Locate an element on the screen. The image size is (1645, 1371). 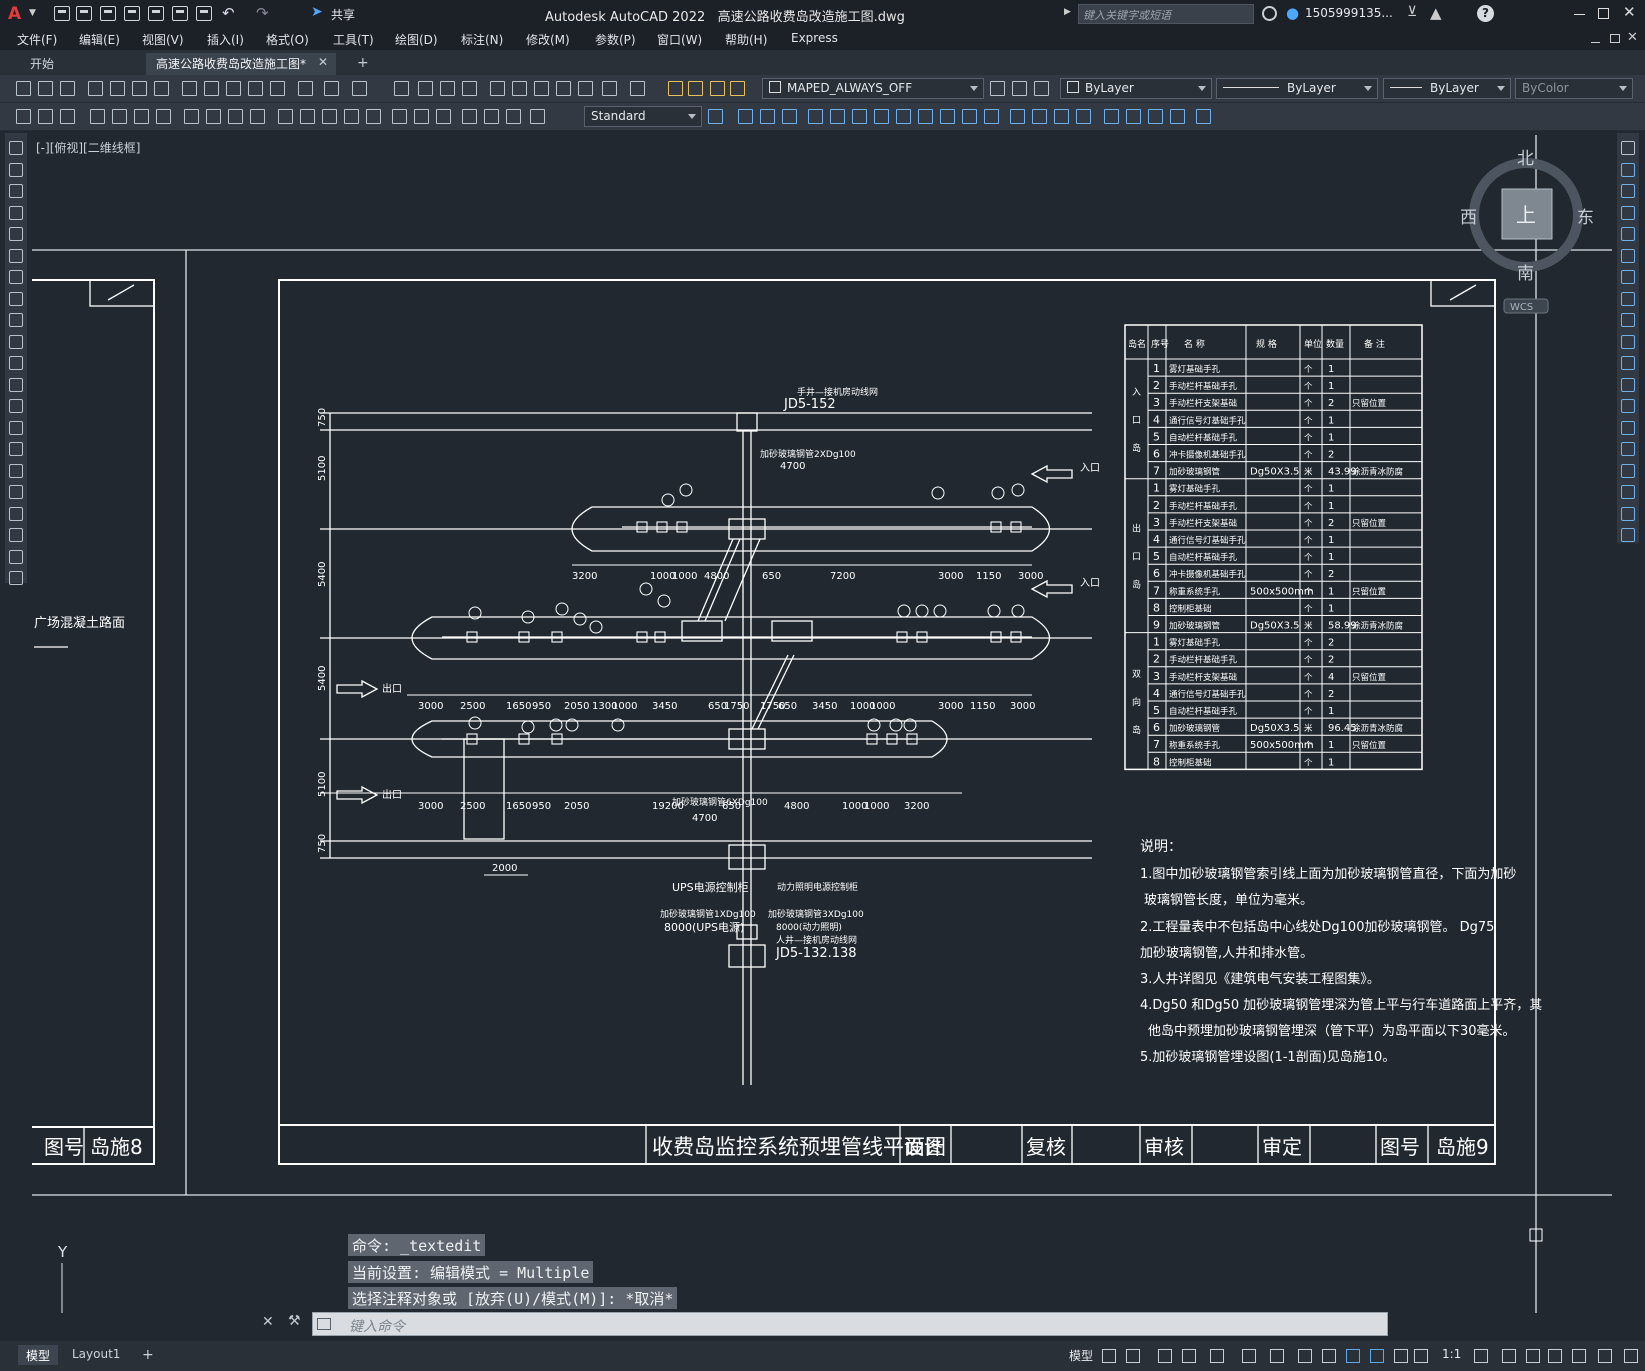
new-icon is located at coordinates (62, 13).